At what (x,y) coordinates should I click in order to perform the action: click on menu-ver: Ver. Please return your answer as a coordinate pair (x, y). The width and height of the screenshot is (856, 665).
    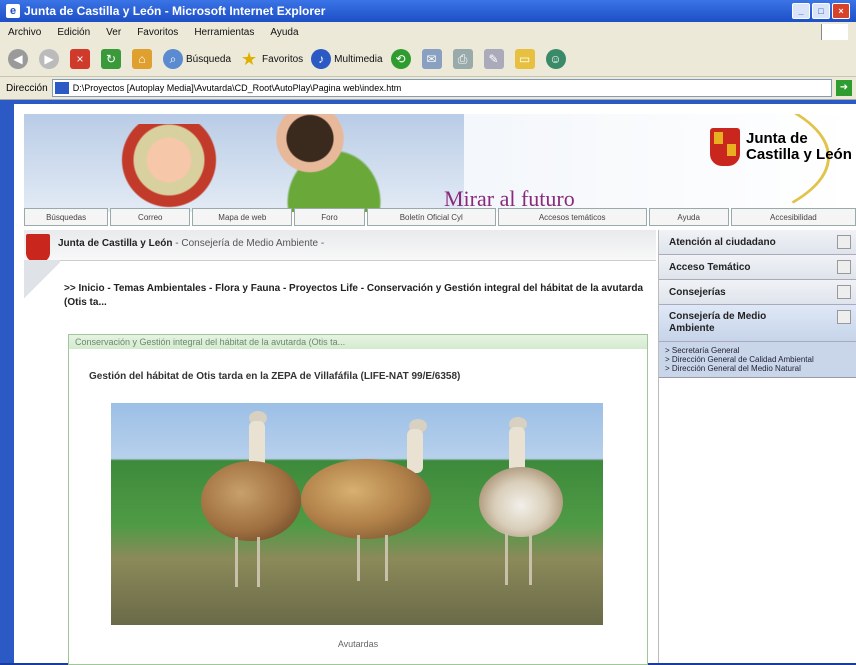
    Looking at the image, I should click on (113, 32).